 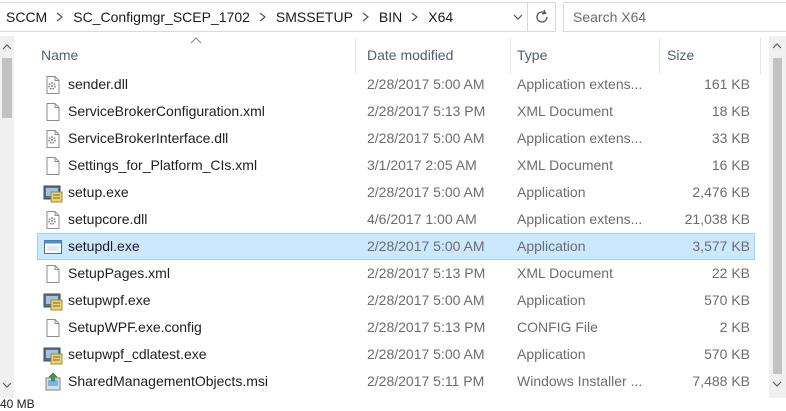 I want to click on column-header-name: Name, so click(x=197, y=55).